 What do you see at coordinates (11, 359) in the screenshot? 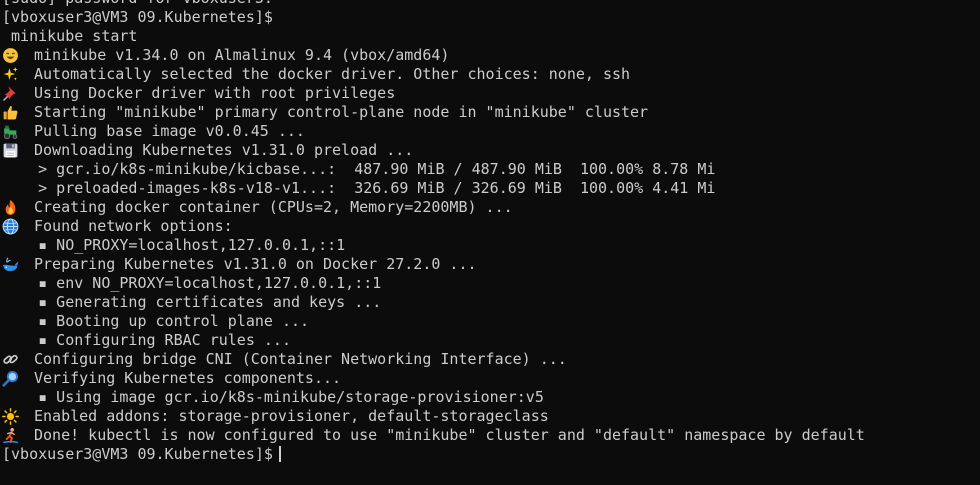
I see `link-icon` at bounding box center [11, 359].